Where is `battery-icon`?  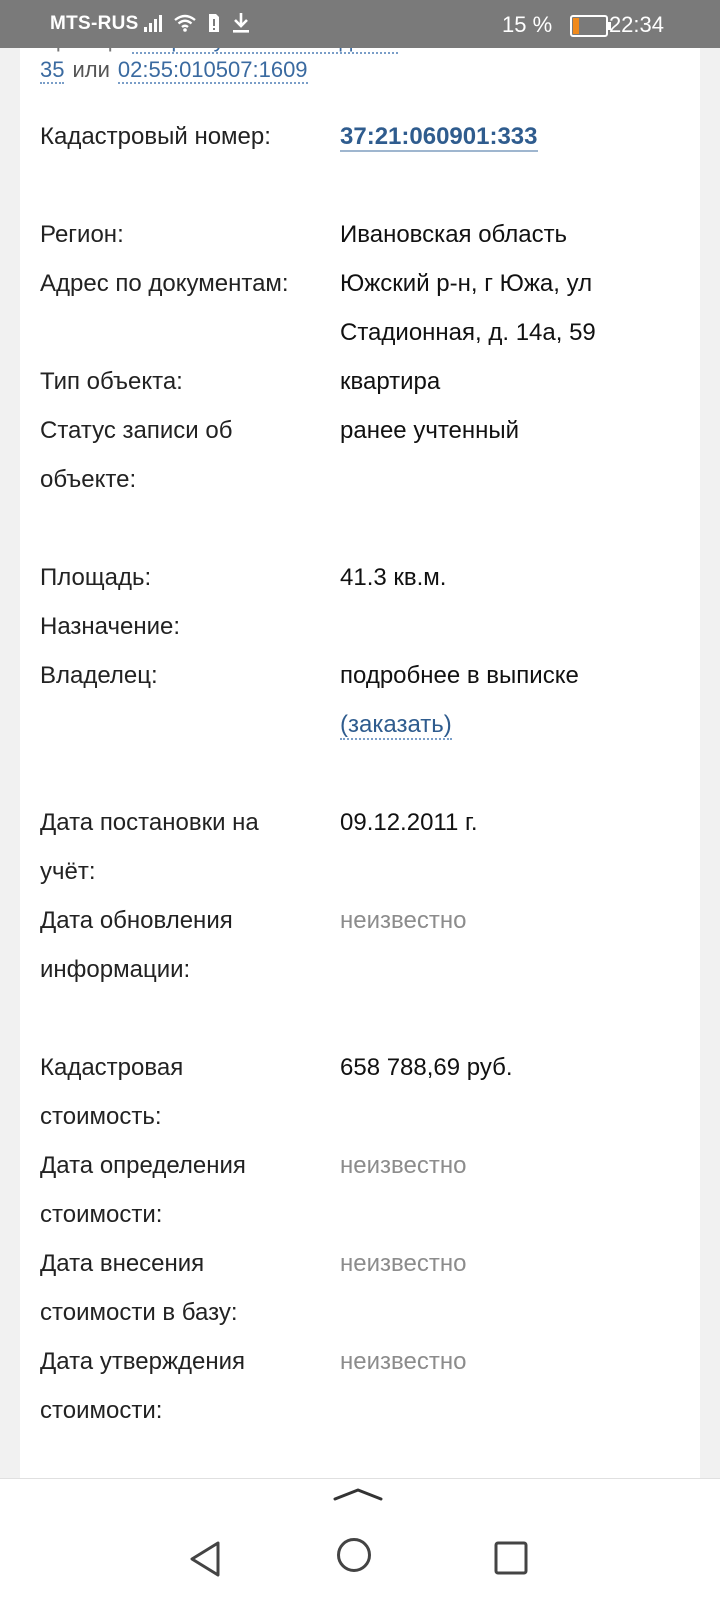 battery-icon is located at coordinates (590, 26).